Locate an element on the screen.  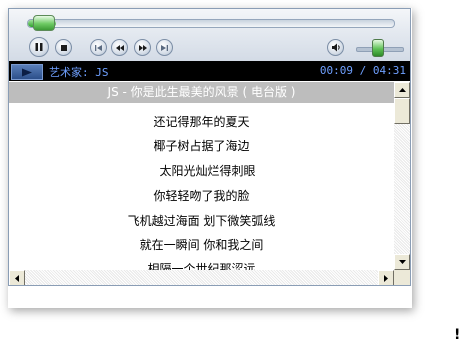
artist-label: 艺术家: JS is located at coordinates (79, 72).